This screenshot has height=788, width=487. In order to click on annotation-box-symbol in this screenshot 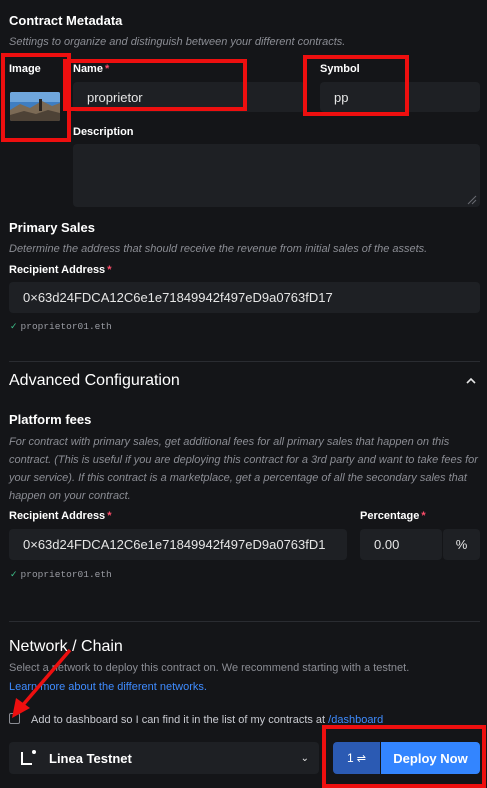, I will do `click(356, 85)`.